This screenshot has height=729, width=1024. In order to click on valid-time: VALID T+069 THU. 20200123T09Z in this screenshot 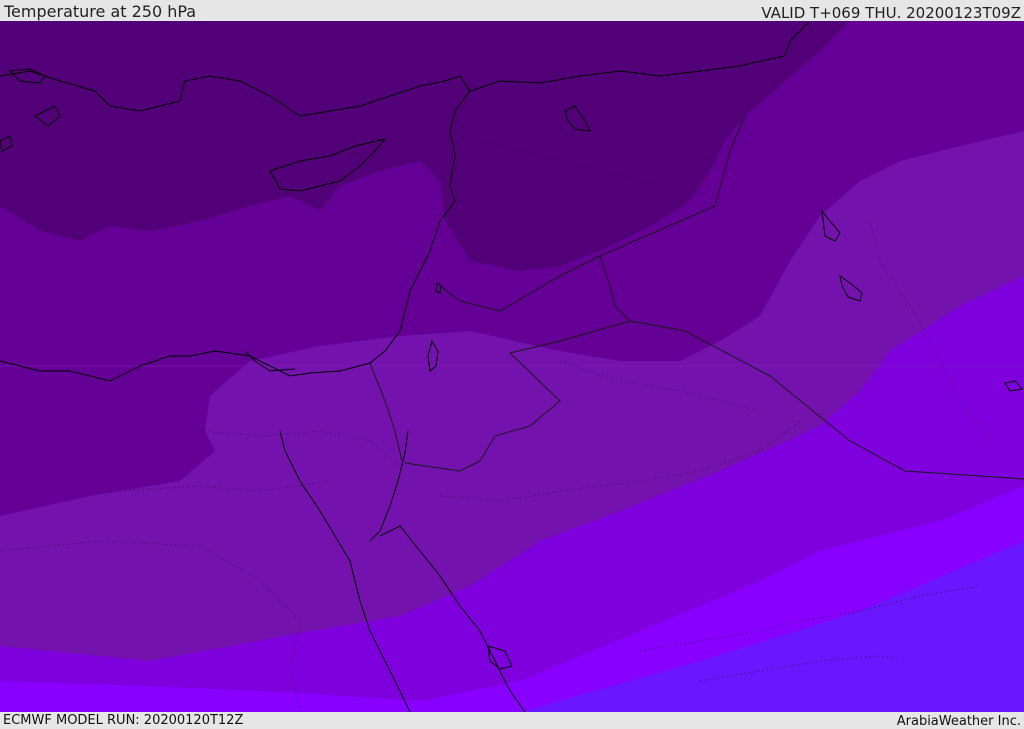, I will do `click(891, 13)`.